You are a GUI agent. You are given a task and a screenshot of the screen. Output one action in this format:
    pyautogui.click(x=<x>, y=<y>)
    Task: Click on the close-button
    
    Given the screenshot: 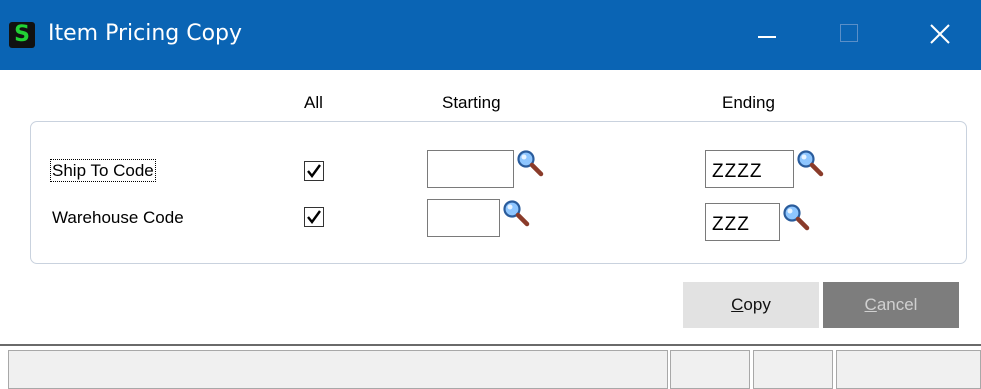 What is the action you would take?
    pyautogui.click(x=940, y=35)
    